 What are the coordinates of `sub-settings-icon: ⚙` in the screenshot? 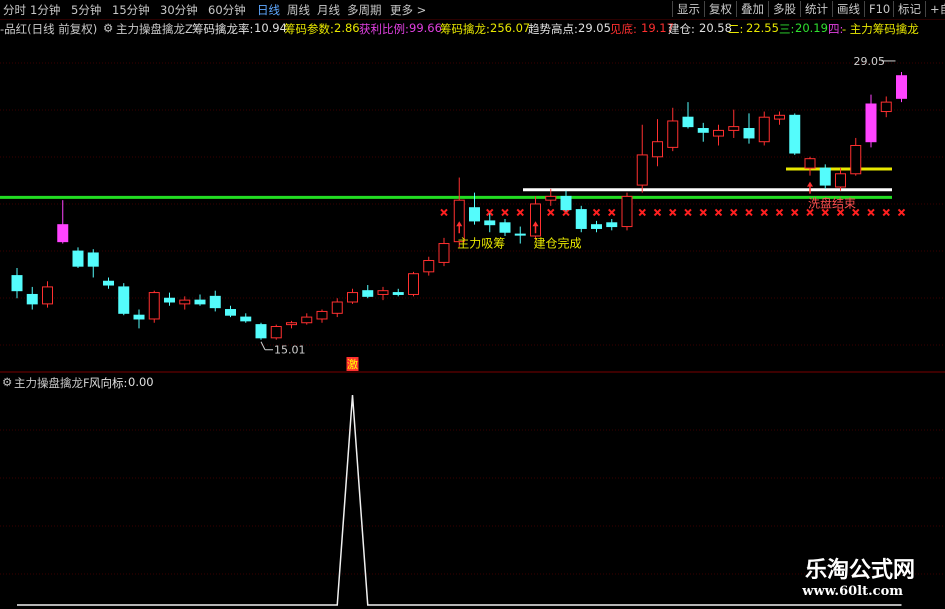 It's located at (7, 382).